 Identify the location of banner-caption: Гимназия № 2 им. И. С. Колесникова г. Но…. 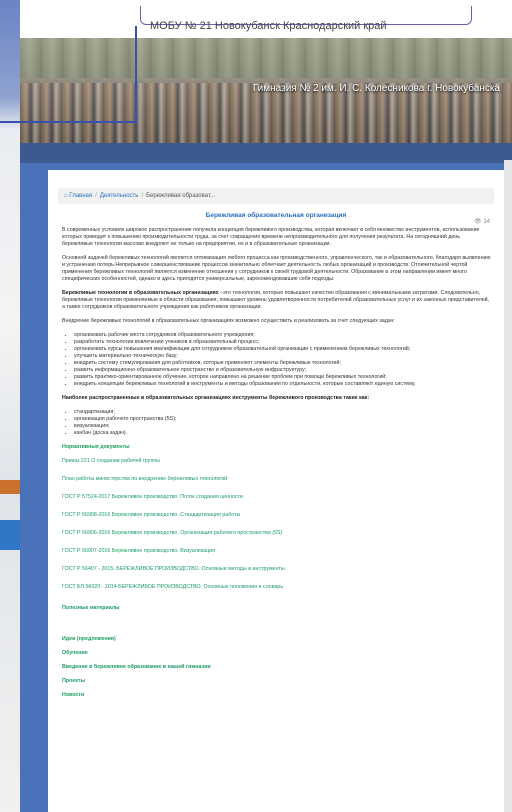
(376, 88).